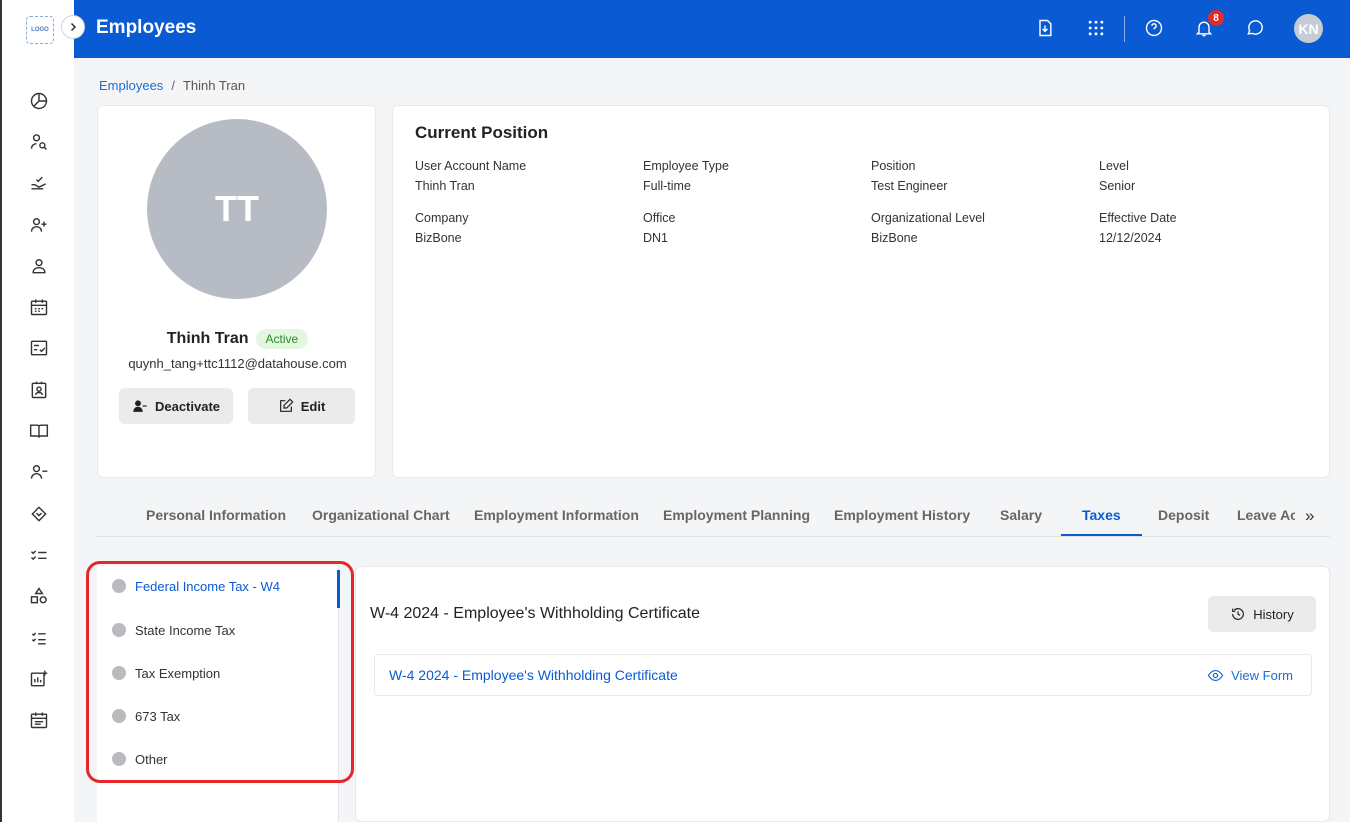 Image resolution: width=1350 pixels, height=822 pixels. I want to click on user-icon, so click(39, 266).